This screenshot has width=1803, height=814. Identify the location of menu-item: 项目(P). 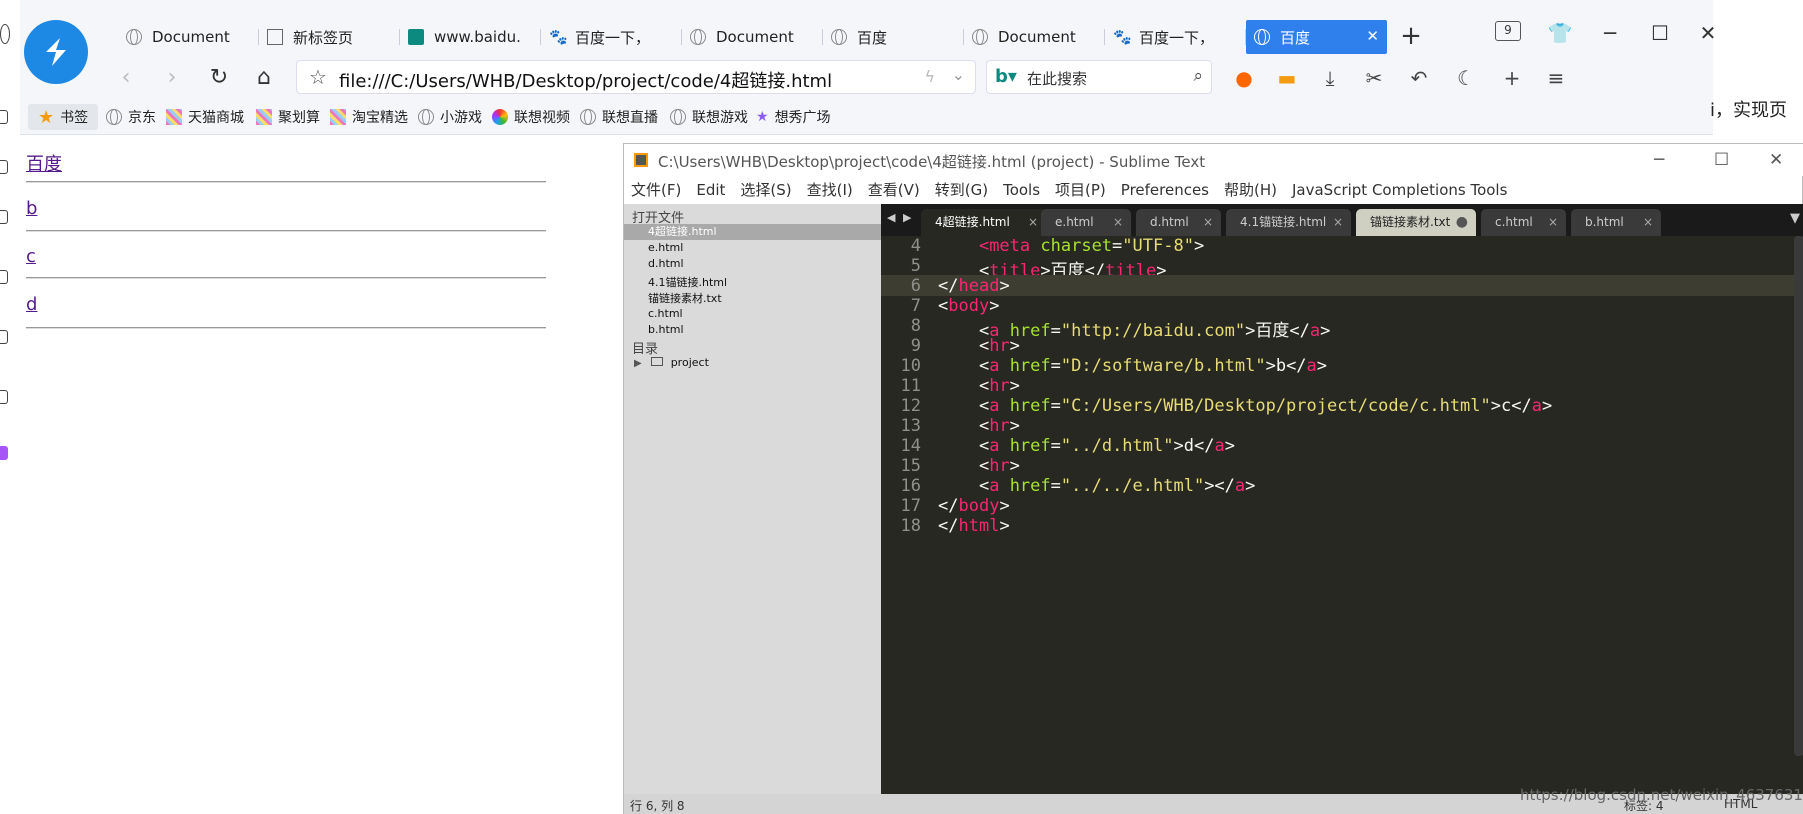
(1080, 190).